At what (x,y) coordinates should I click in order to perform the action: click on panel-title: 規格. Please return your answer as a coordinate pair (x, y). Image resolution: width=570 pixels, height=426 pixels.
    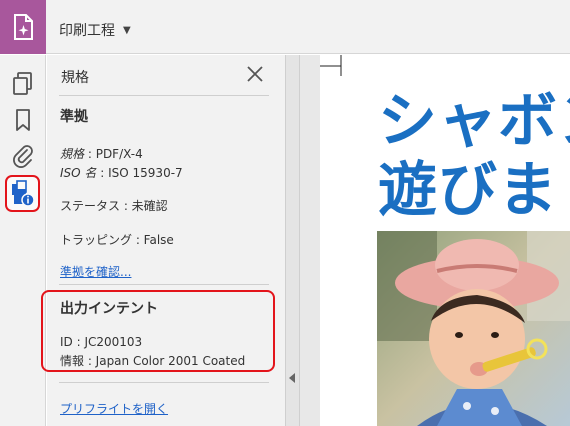
    Looking at the image, I should click on (75, 78).